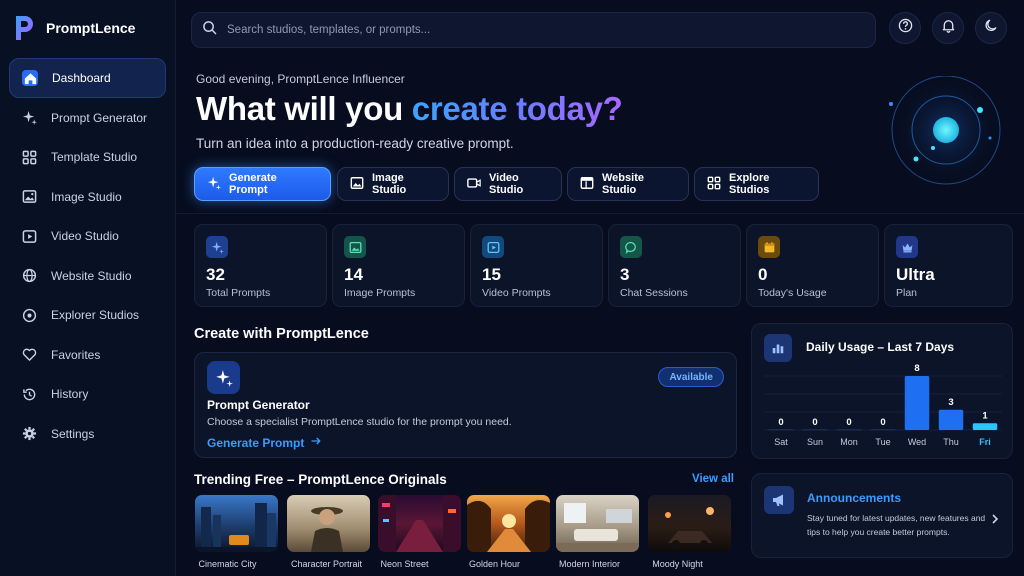  I want to click on brand: PromptLence, so click(74, 28).